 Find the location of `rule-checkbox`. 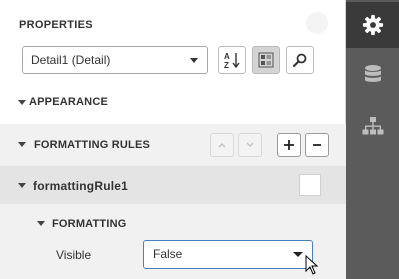

rule-checkbox is located at coordinates (310, 185).